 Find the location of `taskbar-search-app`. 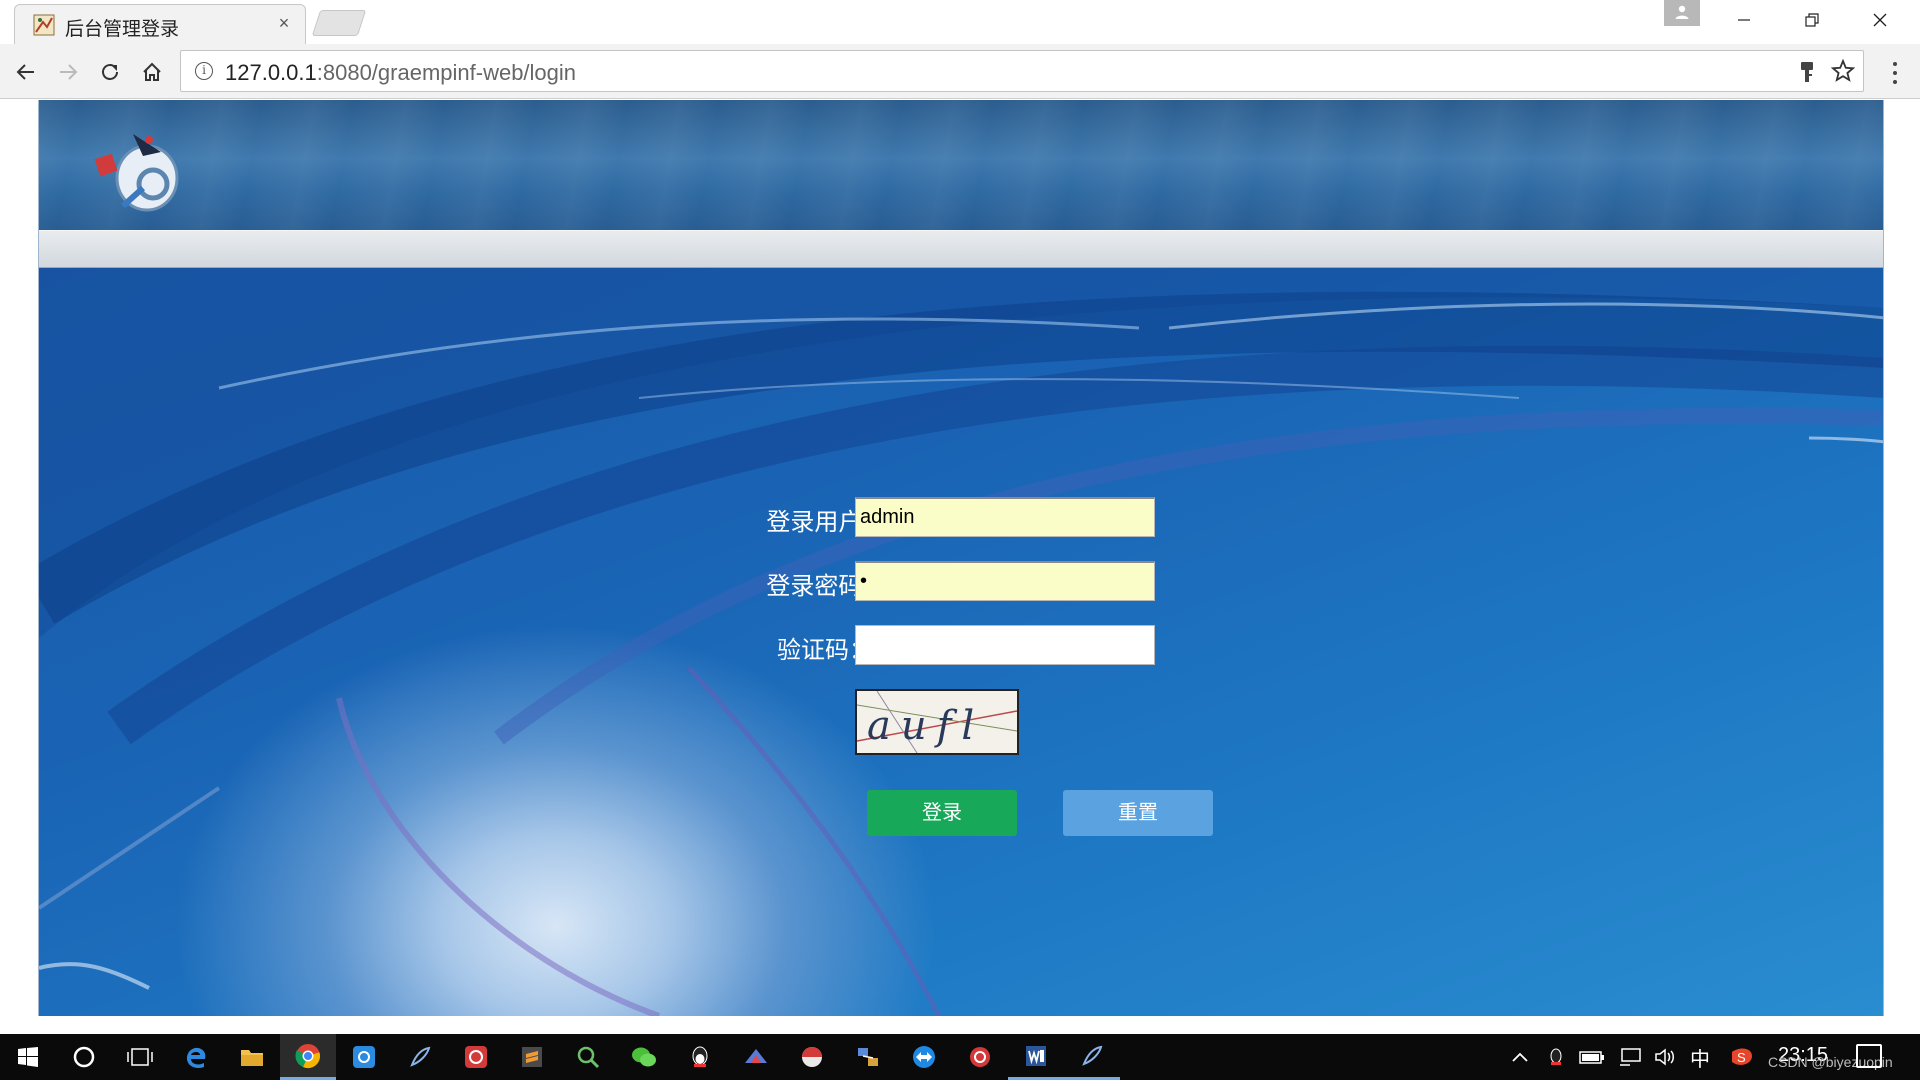

taskbar-search-app is located at coordinates (588, 1057).